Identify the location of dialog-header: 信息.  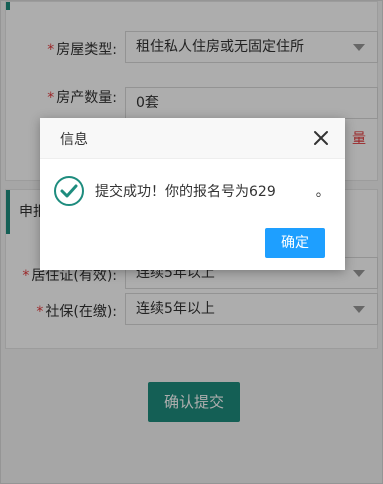
(192, 138).